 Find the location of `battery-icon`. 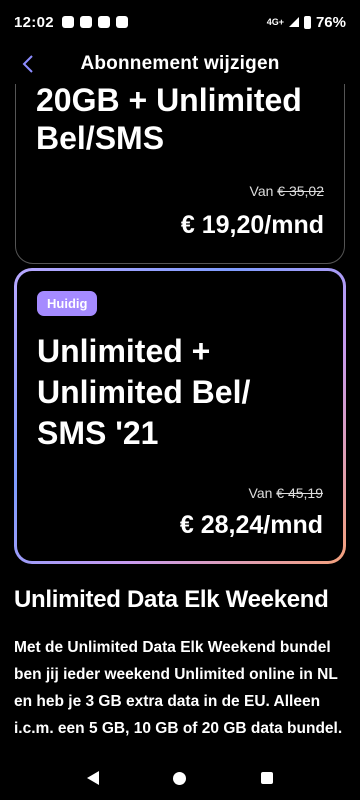

battery-icon is located at coordinates (307, 22).